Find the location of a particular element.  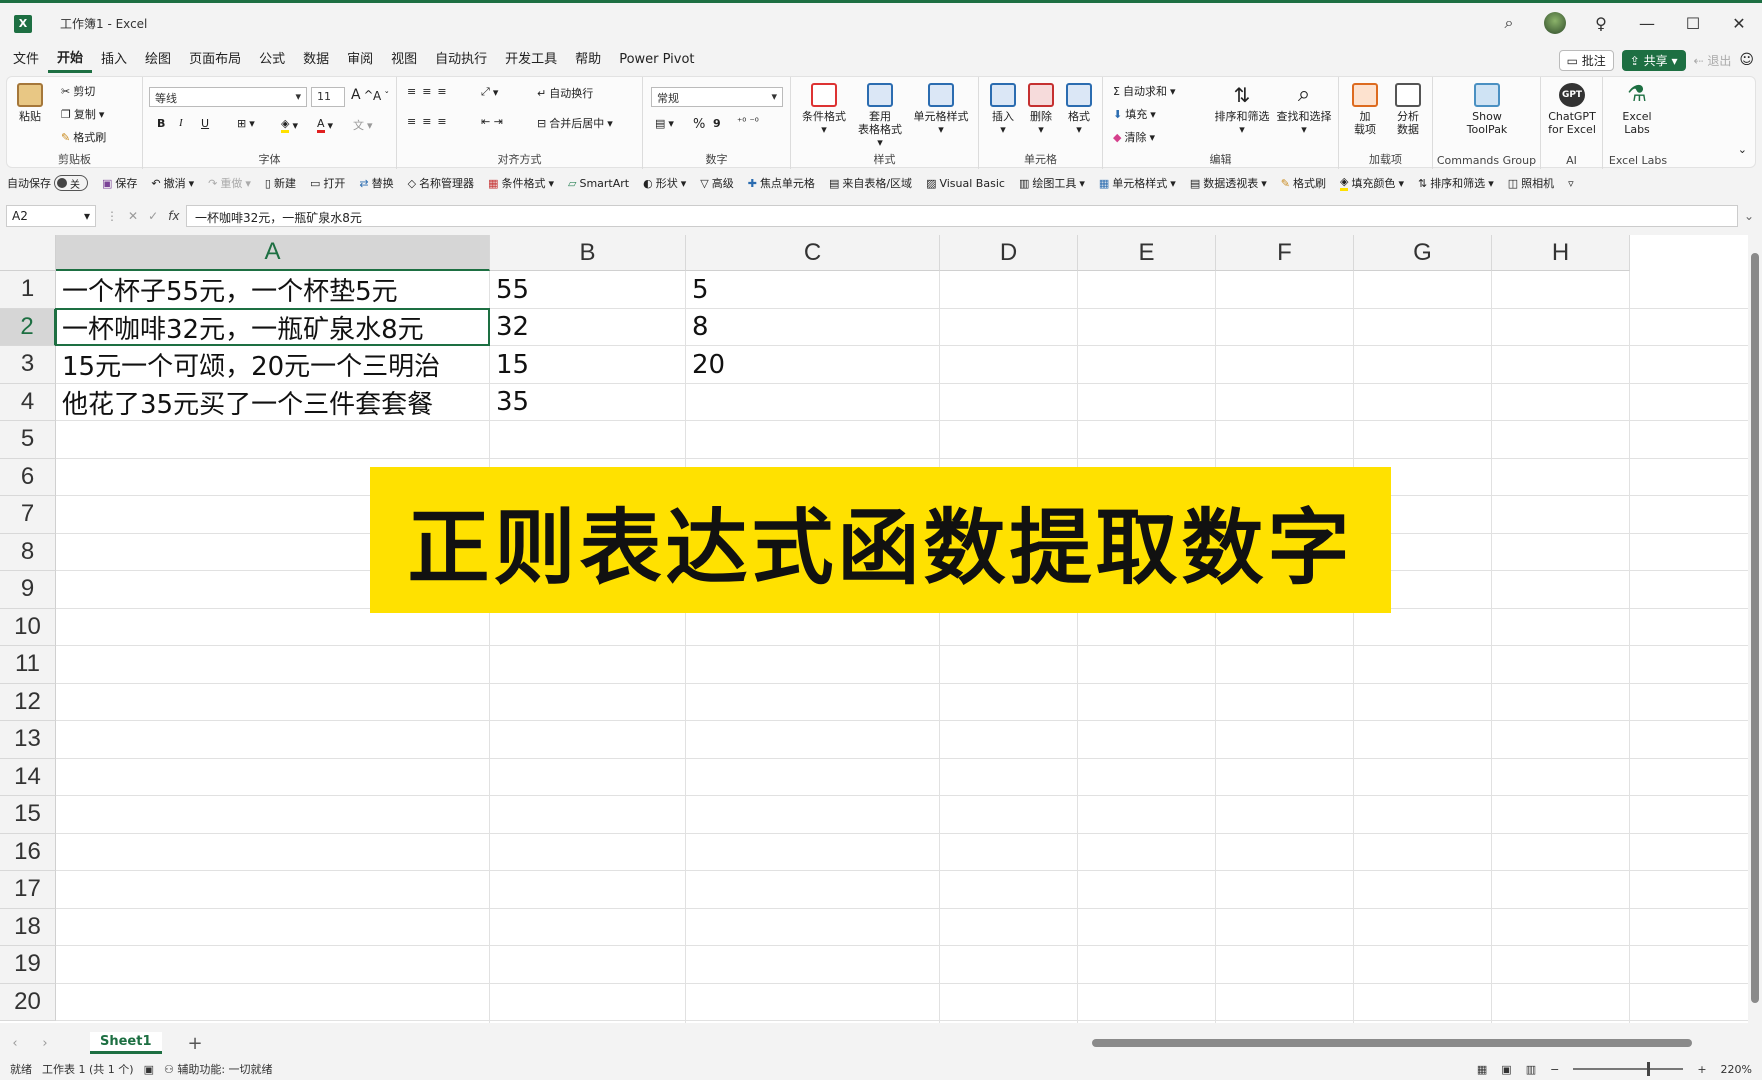

status-accessibility: ⚇ 辅助功能: 一切就绪 is located at coordinates (218, 1069).